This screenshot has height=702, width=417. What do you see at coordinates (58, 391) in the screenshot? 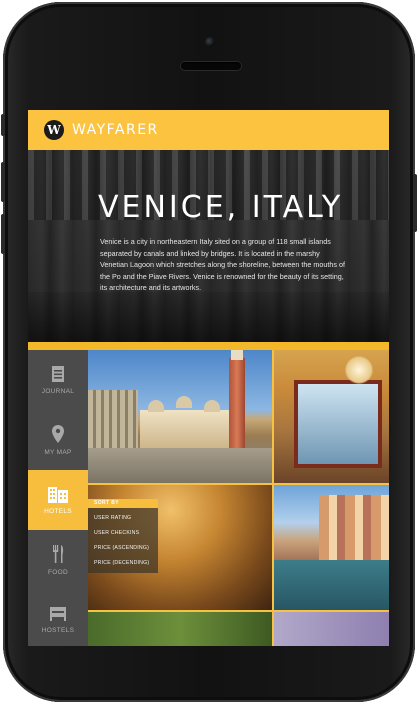
I see `nav-label-journal: JOURNAL` at bounding box center [58, 391].